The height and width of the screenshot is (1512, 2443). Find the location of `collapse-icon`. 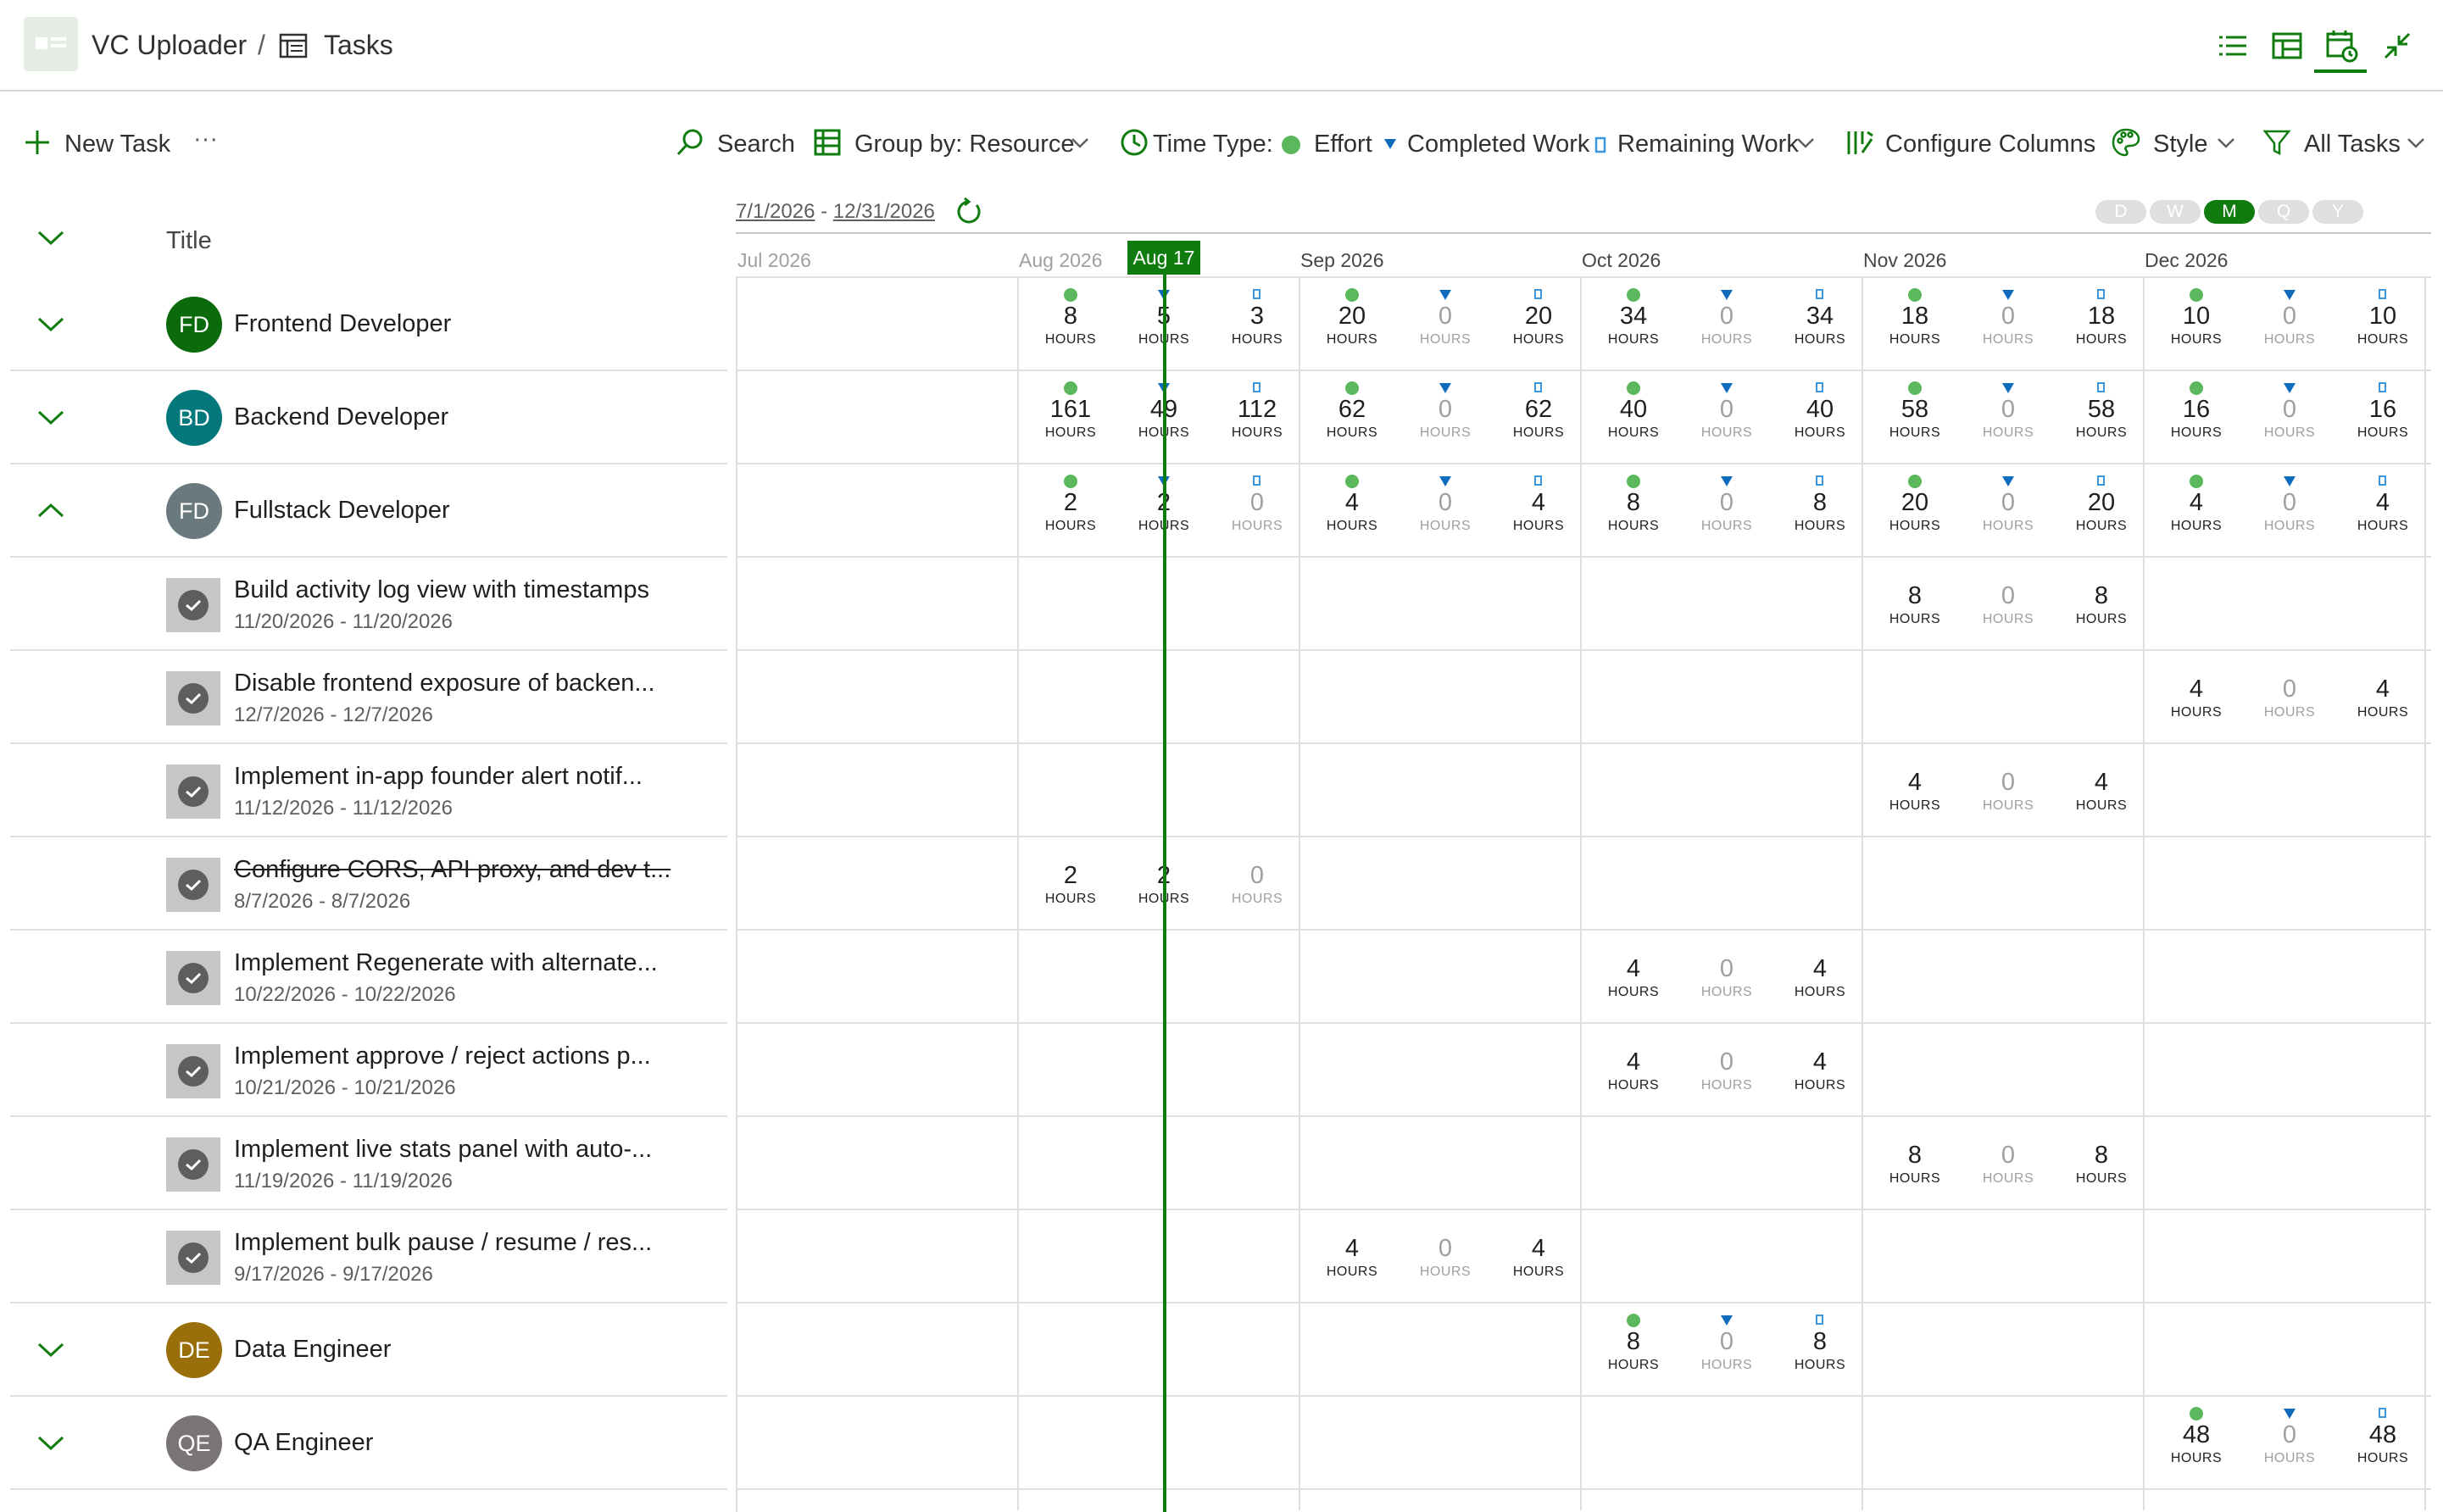

collapse-icon is located at coordinates (2398, 46).